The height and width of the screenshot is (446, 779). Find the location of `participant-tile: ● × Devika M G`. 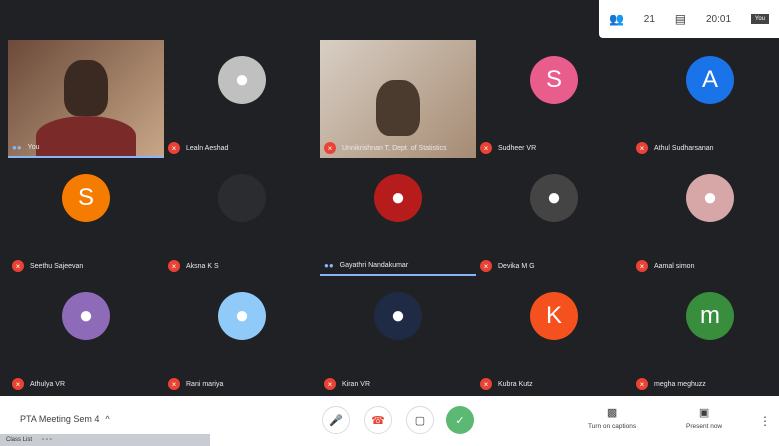

participant-tile: ● × Devika M G is located at coordinates (554, 217).